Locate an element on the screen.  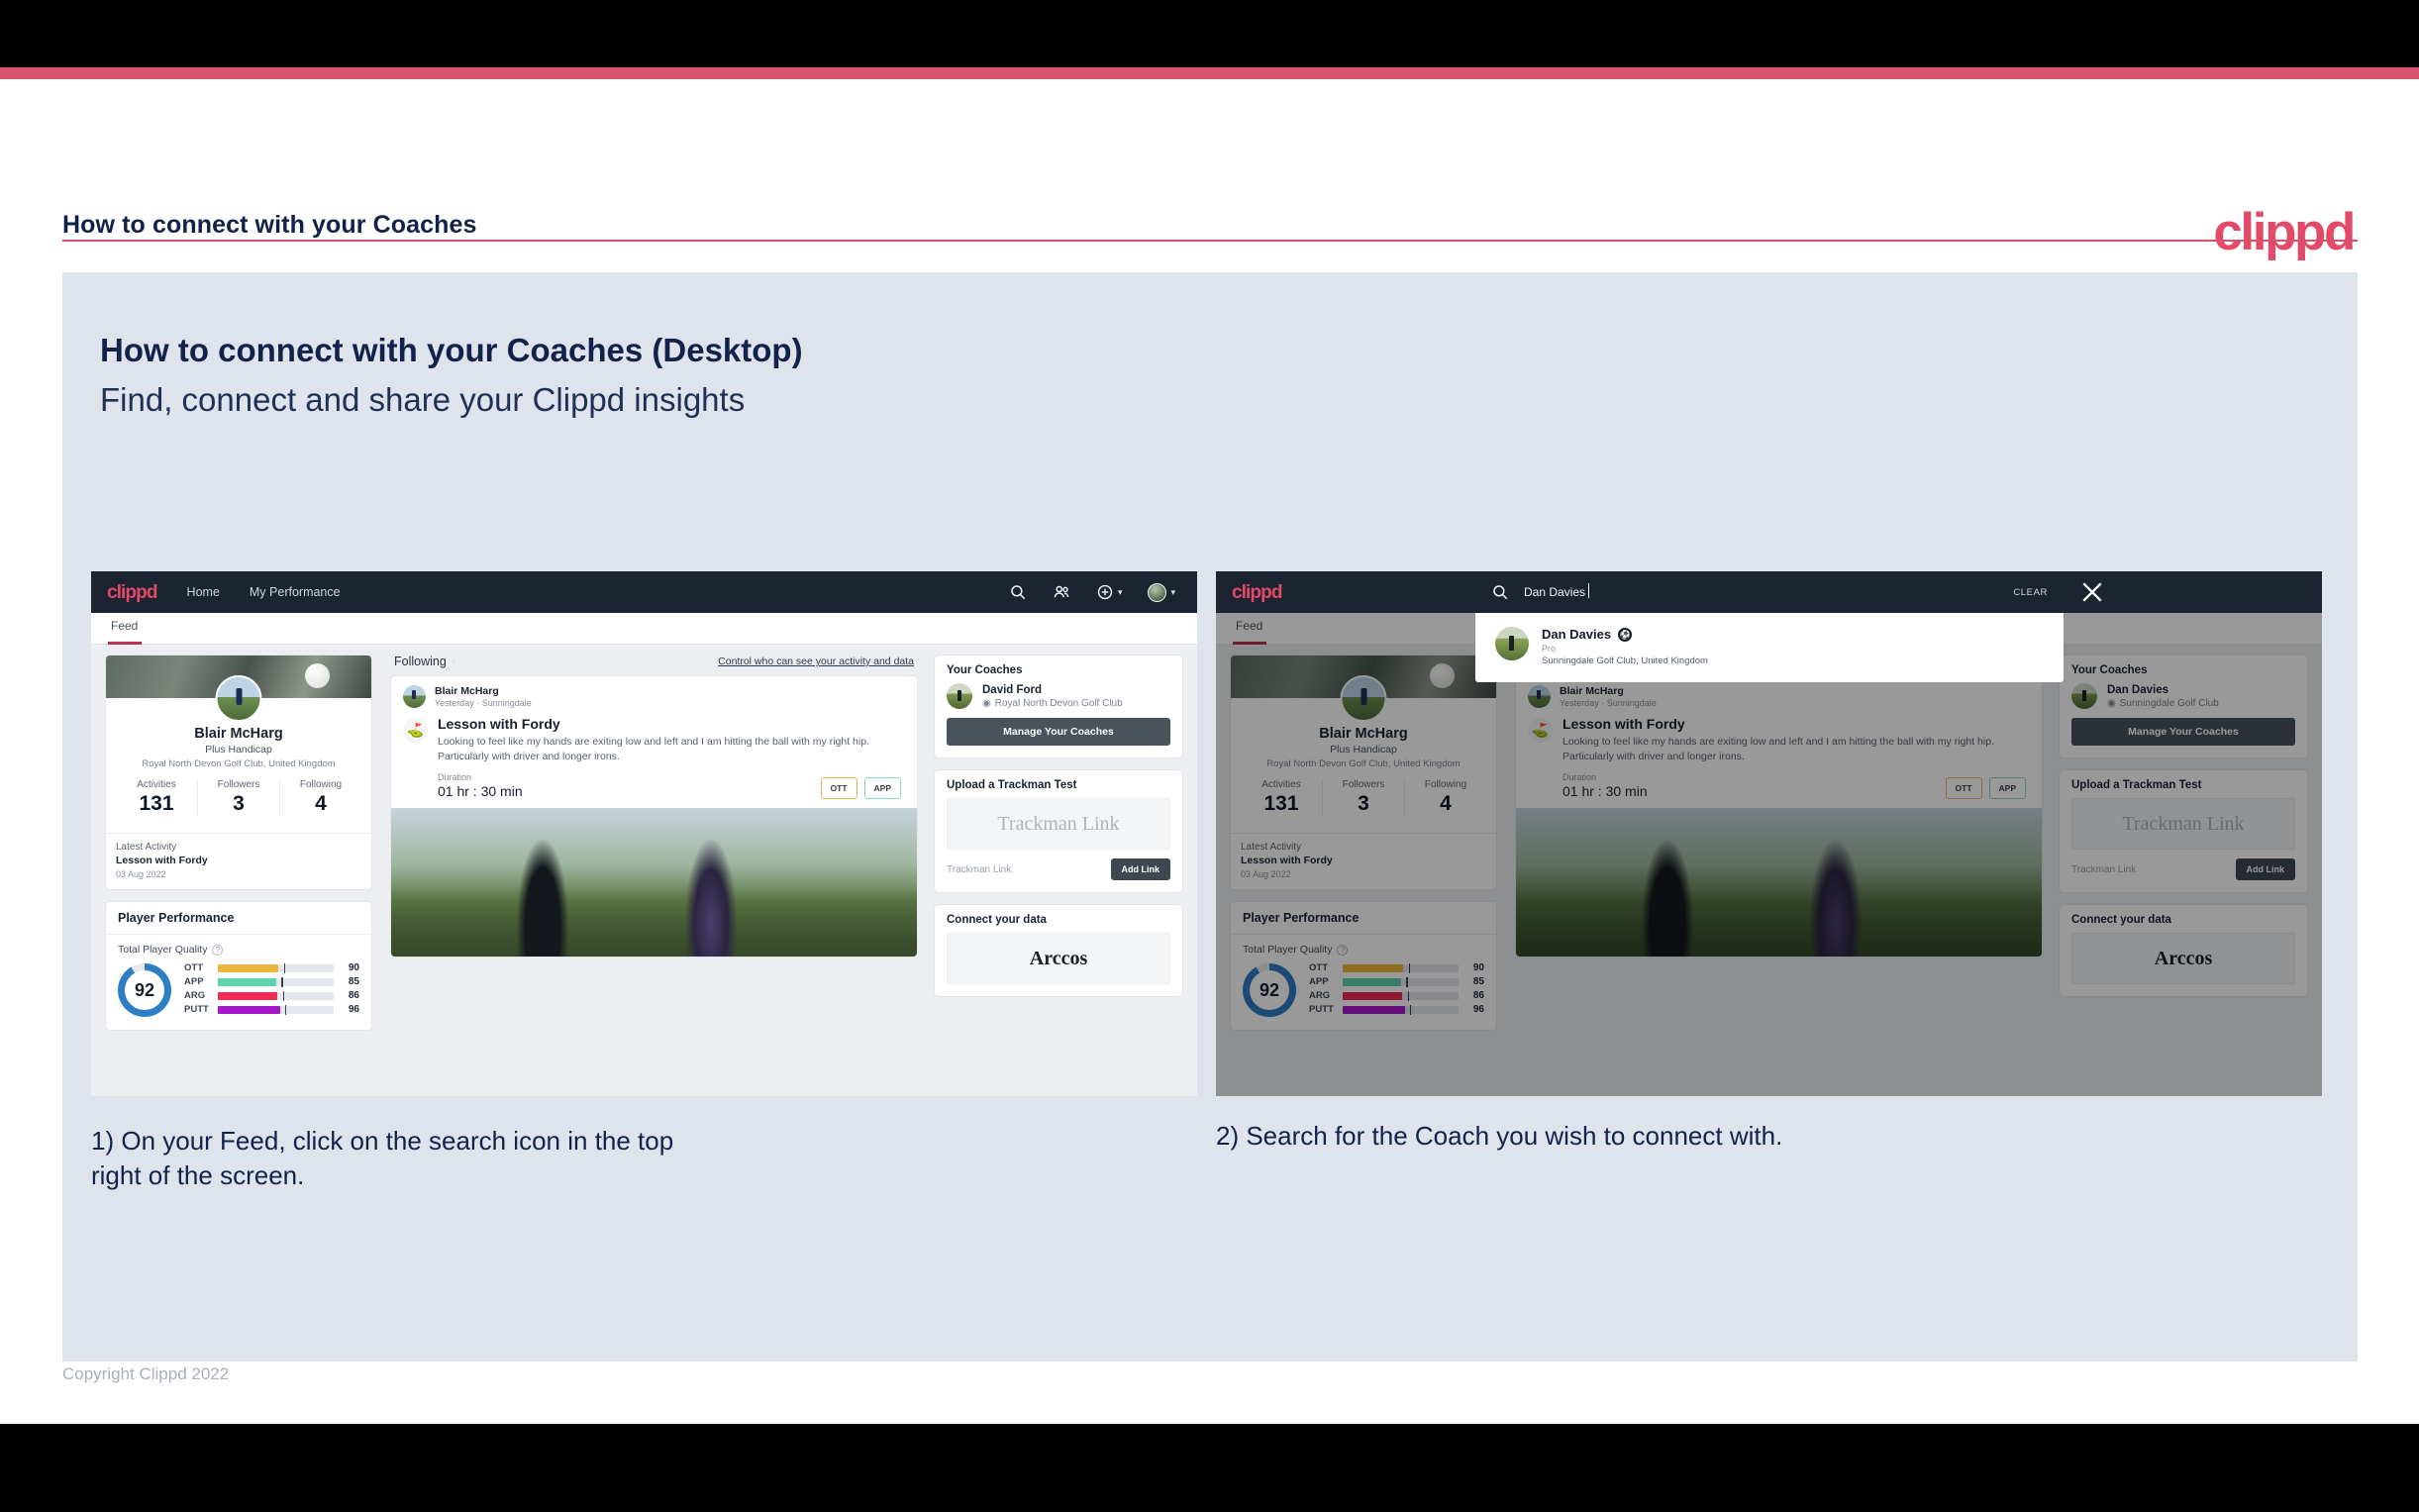
golfer-figure is located at coordinates (543, 899).